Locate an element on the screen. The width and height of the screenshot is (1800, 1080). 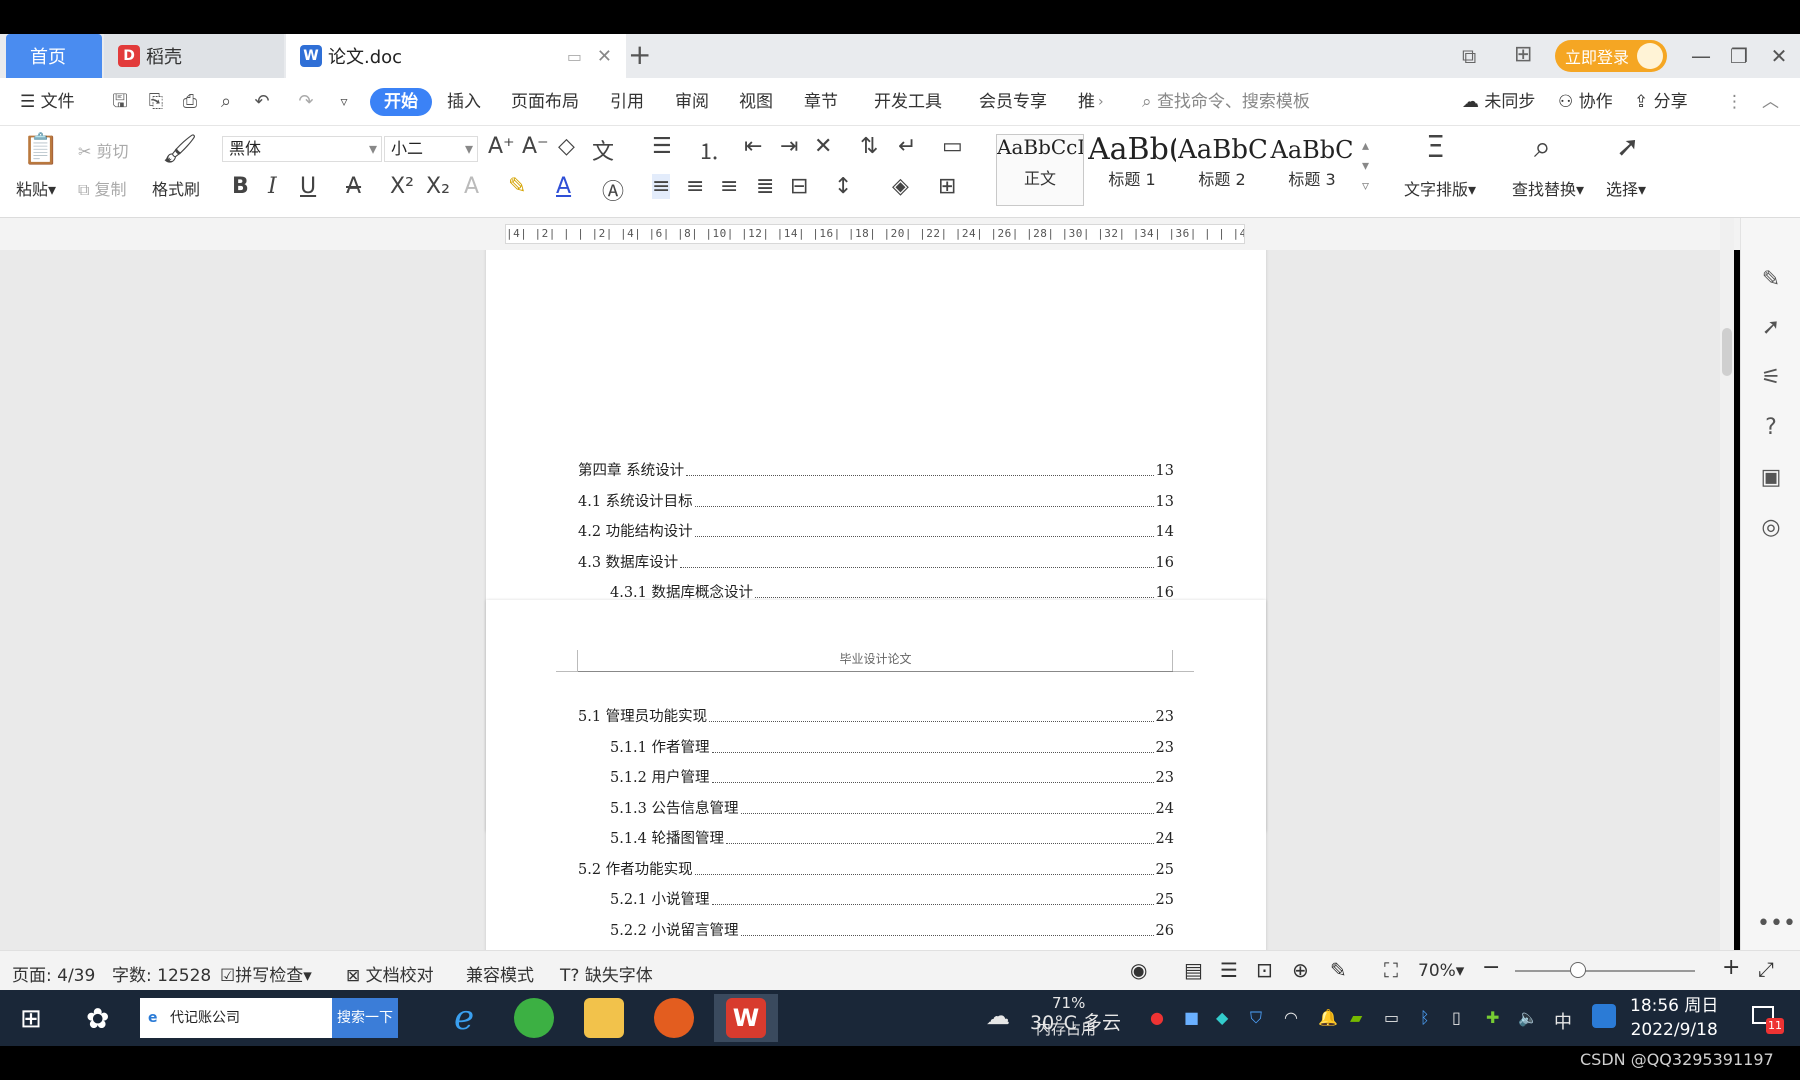
show-marks-icon: ↵ is located at coordinates (907, 146).